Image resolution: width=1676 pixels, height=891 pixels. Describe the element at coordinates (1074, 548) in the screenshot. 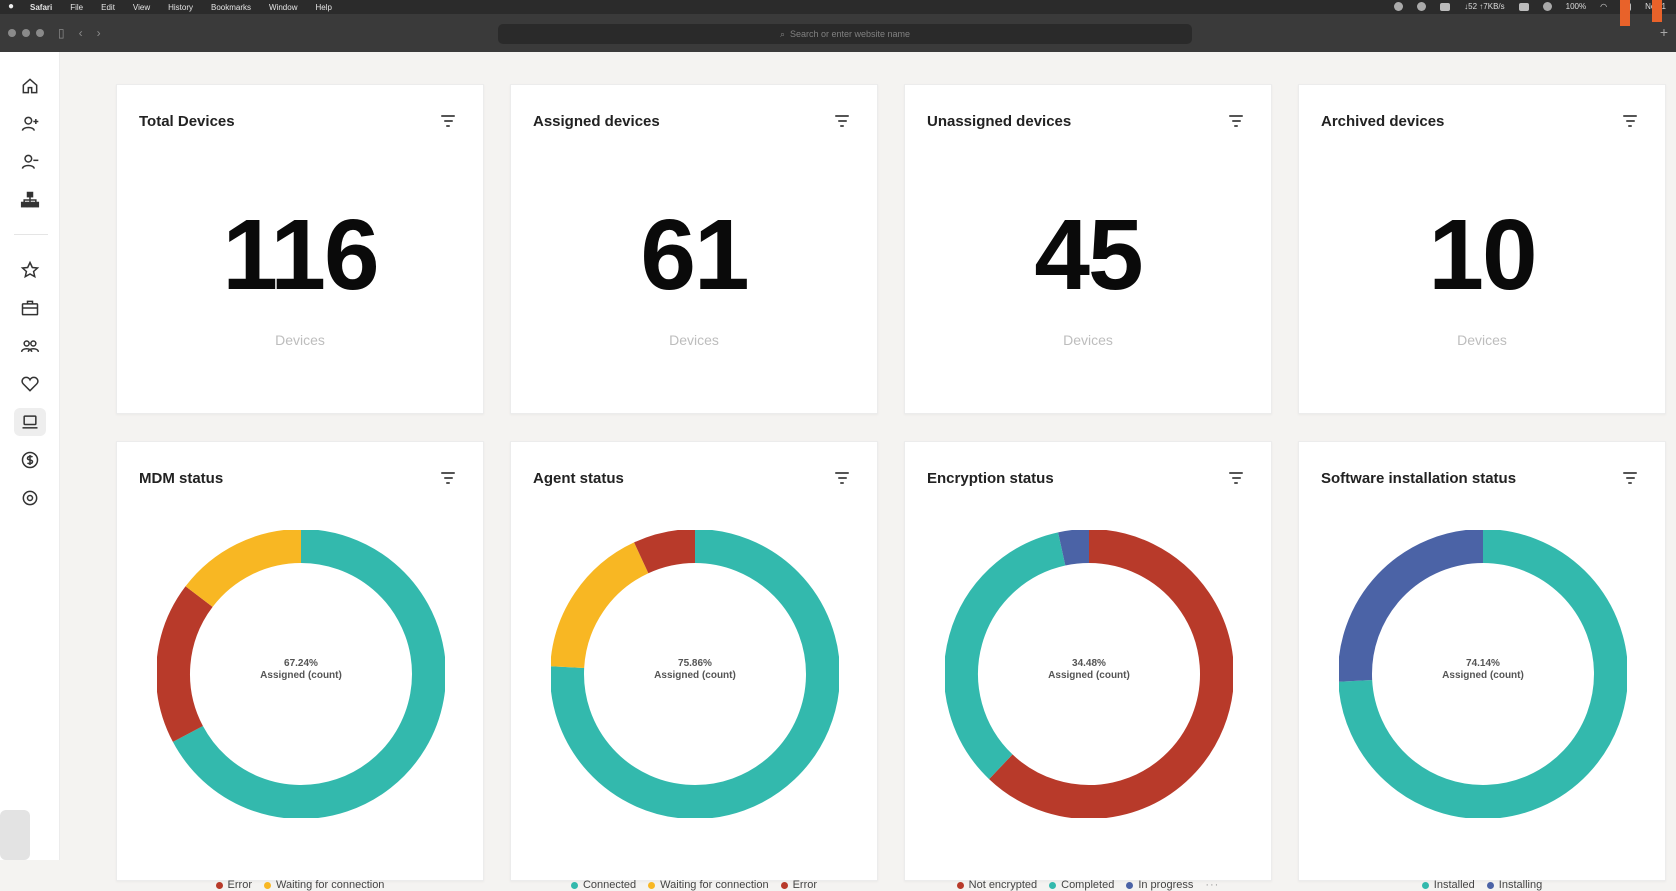

I see `donut-slice-in-progress` at that location.